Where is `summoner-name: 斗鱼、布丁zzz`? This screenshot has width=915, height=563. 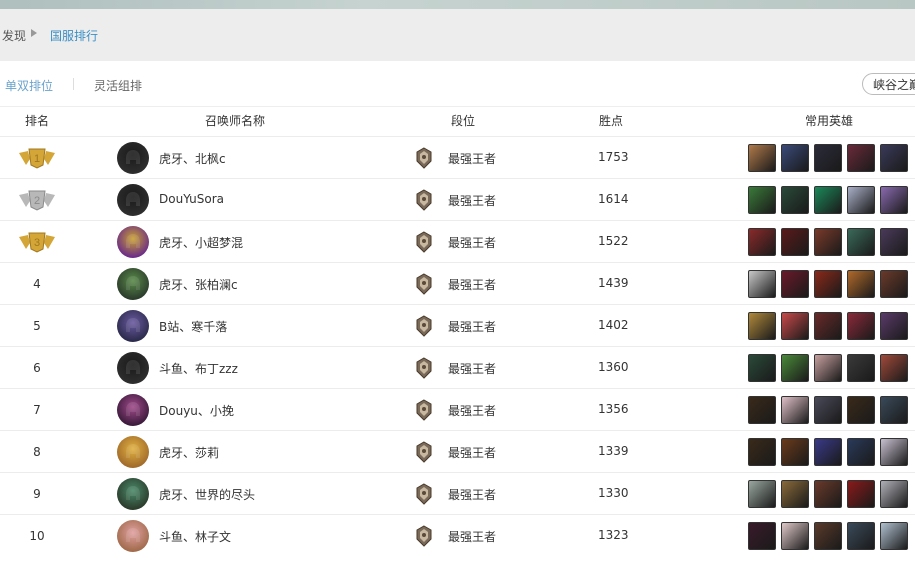 summoner-name: 斗鱼、布丁zzz is located at coordinates (198, 368).